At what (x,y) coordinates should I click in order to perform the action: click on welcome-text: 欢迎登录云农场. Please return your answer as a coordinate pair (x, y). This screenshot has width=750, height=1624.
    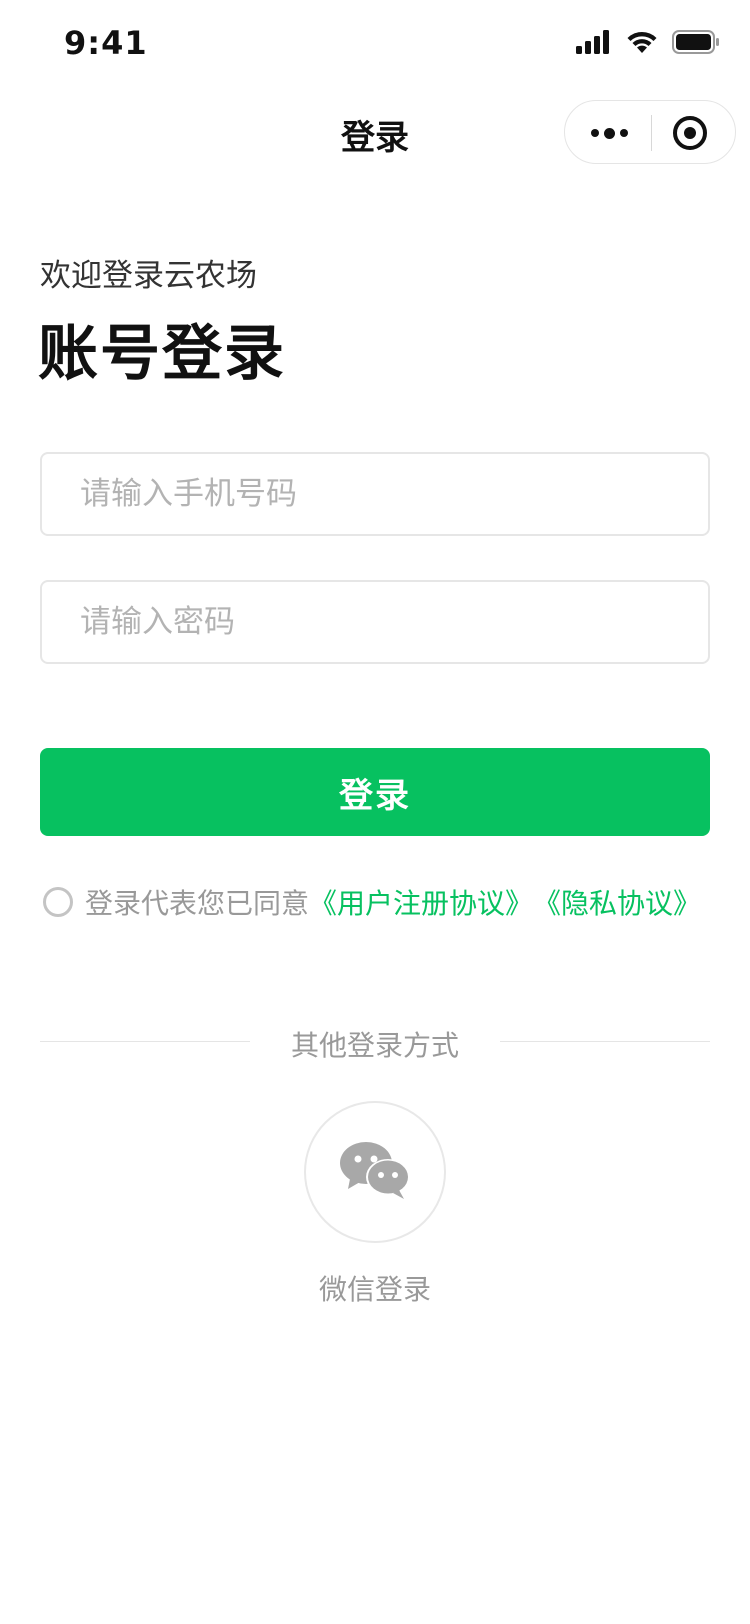
    Looking at the image, I should click on (148, 276).